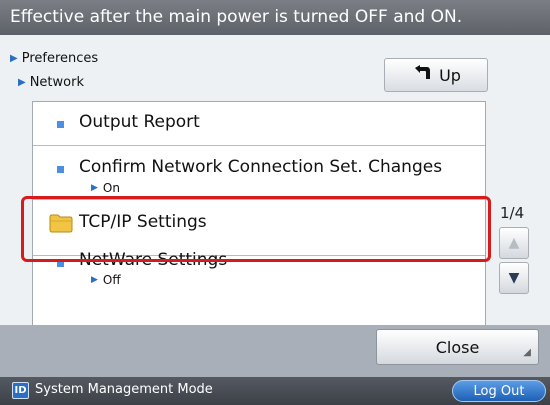 The width and height of the screenshot is (550, 405). I want to click on triangle-down-icon: ▼, so click(514, 278).